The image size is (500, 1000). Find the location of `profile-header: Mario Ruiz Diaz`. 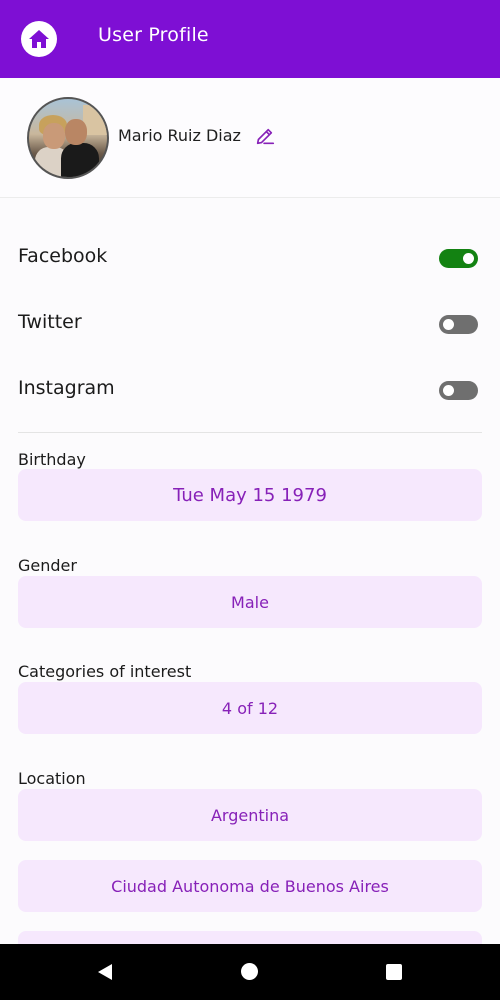

profile-header: Mario Ruiz Diaz is located at coordinates (250, 138).